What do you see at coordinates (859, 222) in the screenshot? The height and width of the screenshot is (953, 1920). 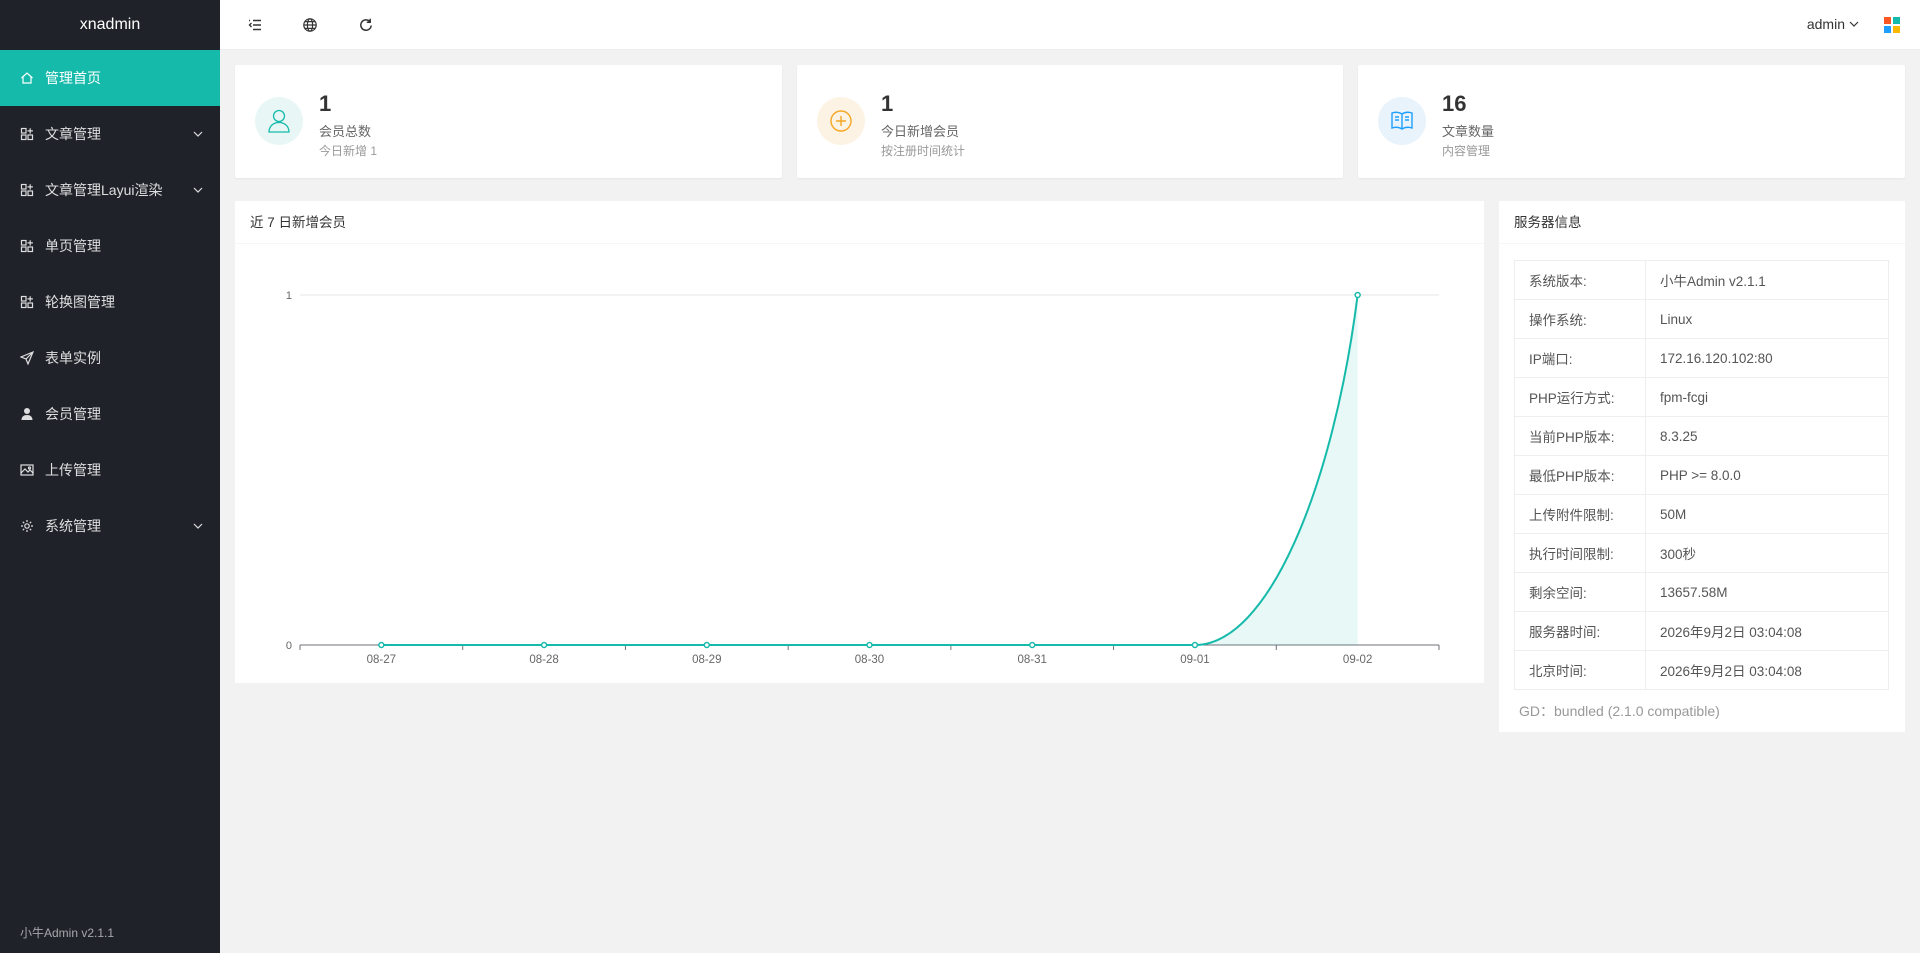 I see `chart-panel-title: 近 7 日新增会员` at bounding box center [859, 222].